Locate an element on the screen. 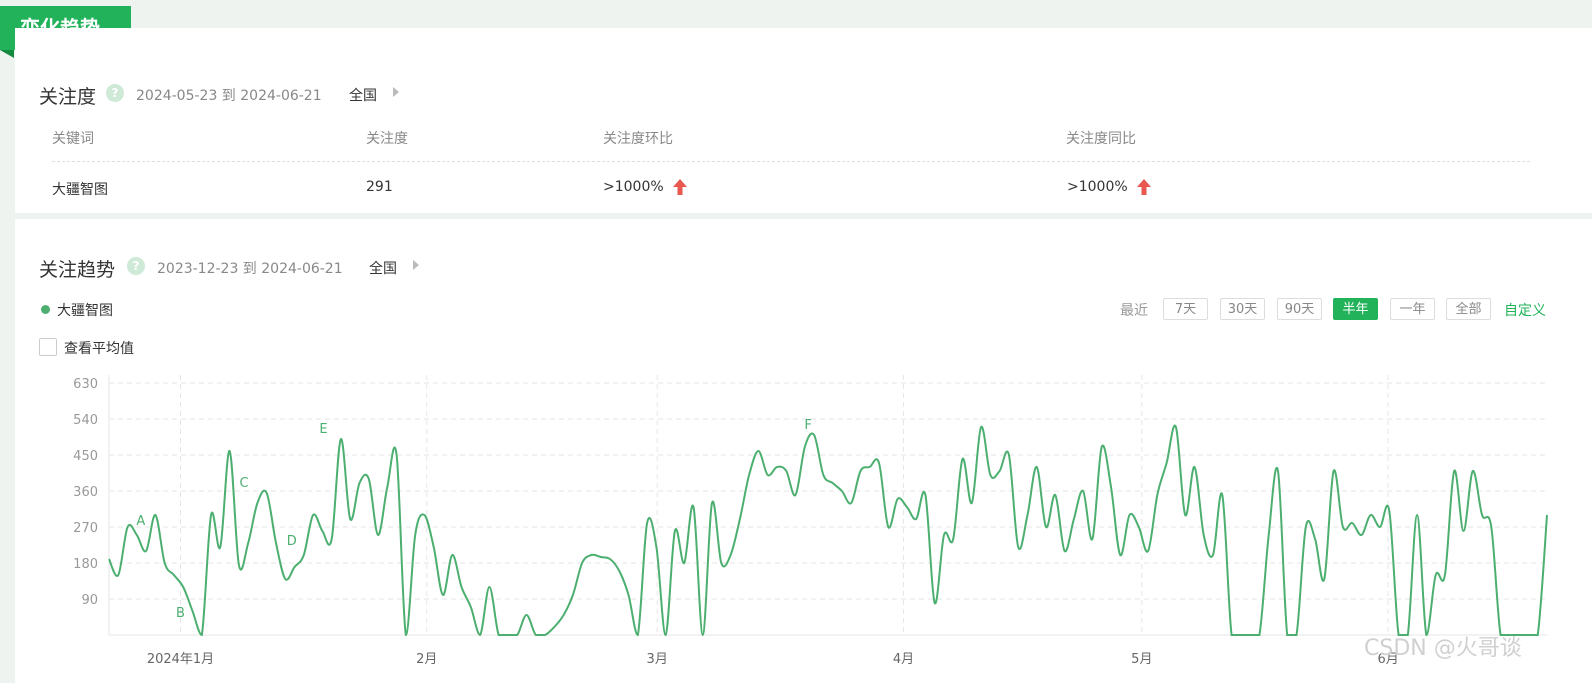 Image resolution: width=1592 pixels, height=683 pixels. yoy-cell: >1000% is located at coordinates (1097, 187).